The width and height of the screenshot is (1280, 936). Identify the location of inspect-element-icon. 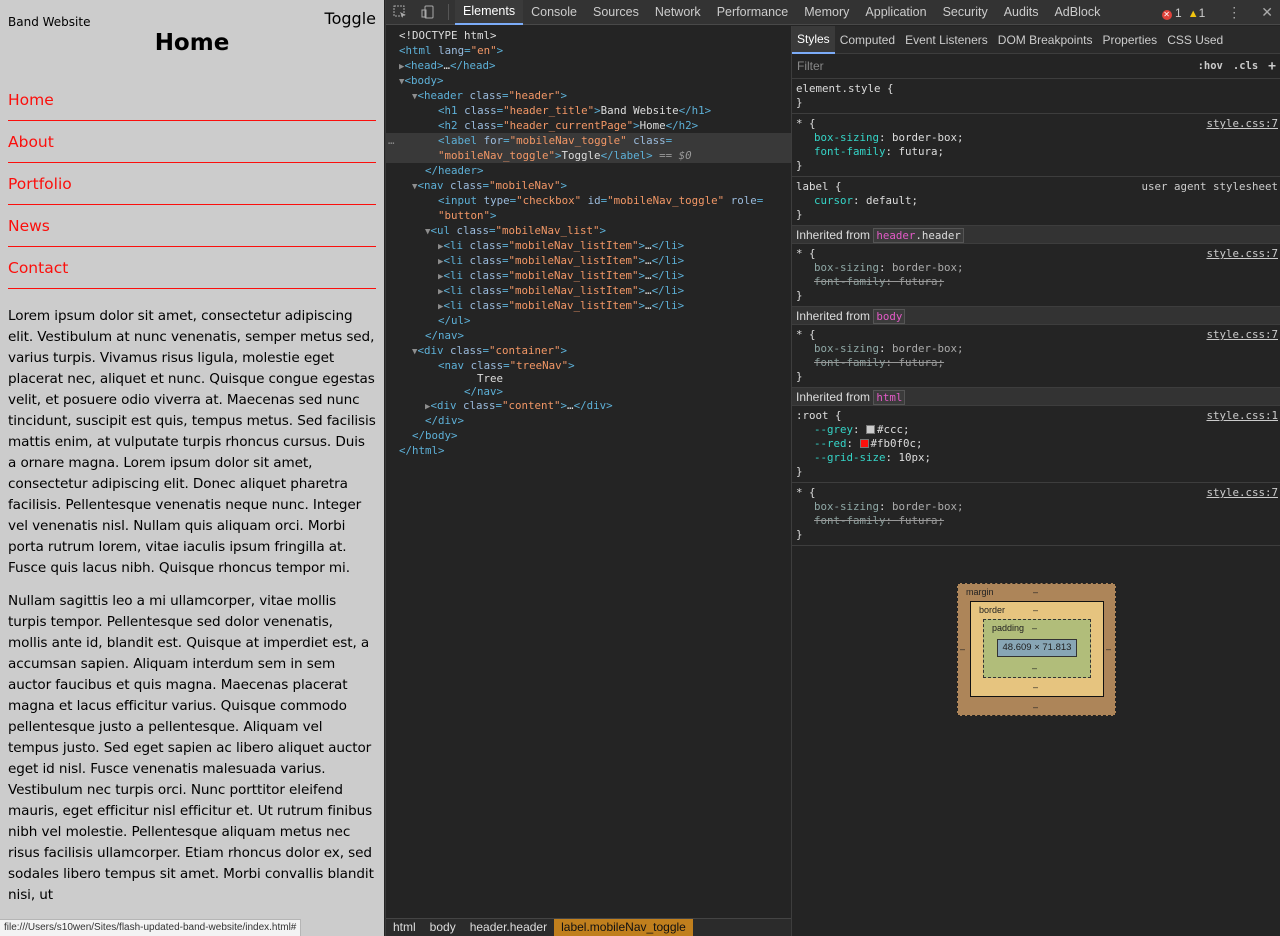
(400, 12).